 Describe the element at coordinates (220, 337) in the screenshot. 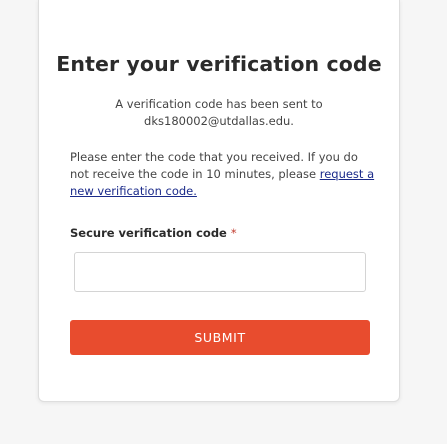

I see `submit-button: SUBMIT` at that location.